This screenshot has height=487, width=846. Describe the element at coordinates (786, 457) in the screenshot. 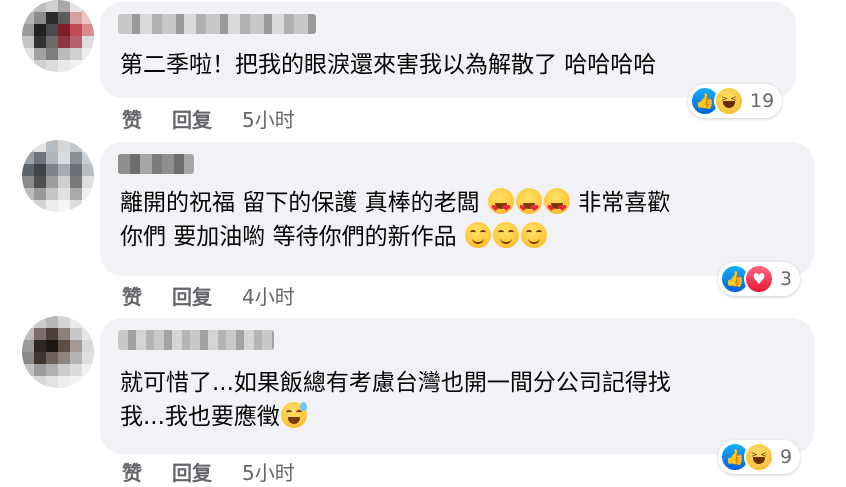

I see `reaction-count: 9` at that location.